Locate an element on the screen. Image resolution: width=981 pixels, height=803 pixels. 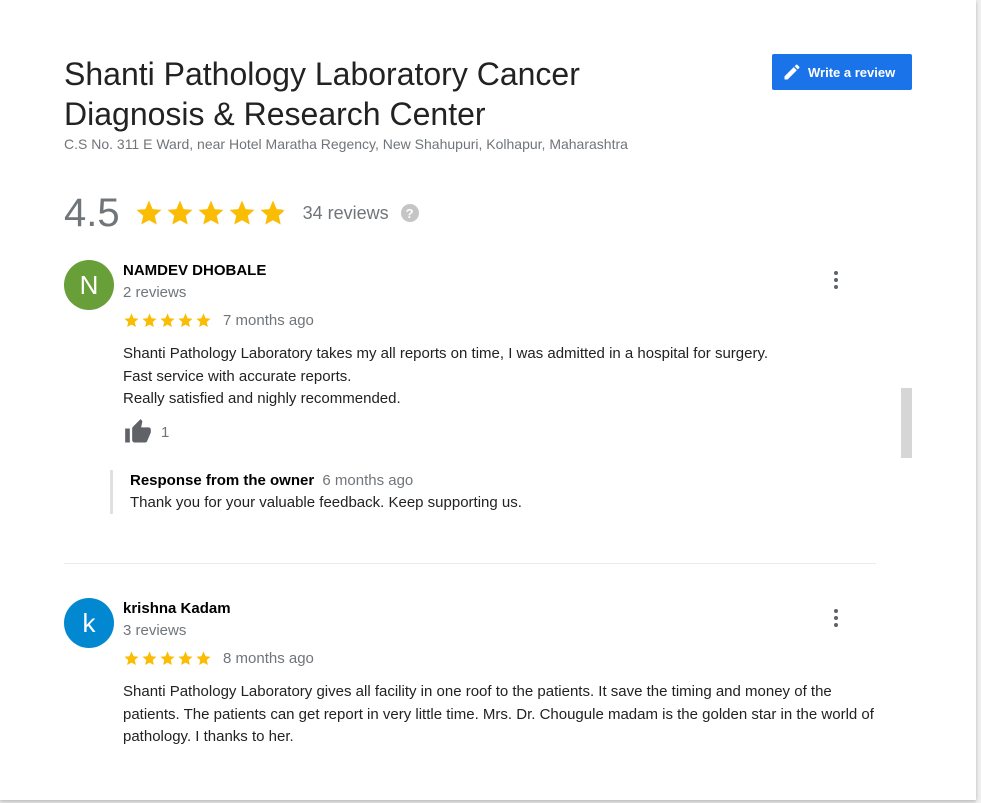
review-rating: 8 months ago is located at coordinates (218, 658).